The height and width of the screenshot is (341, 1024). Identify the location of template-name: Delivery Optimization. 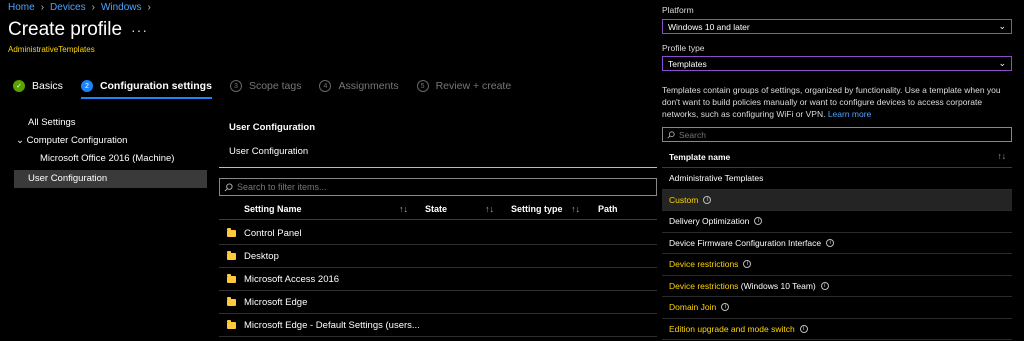
(709, 221).